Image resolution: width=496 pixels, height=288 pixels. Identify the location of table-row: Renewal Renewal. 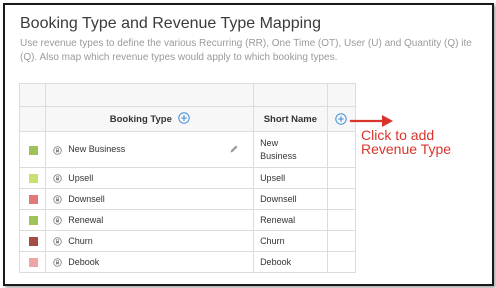
(187, 220).